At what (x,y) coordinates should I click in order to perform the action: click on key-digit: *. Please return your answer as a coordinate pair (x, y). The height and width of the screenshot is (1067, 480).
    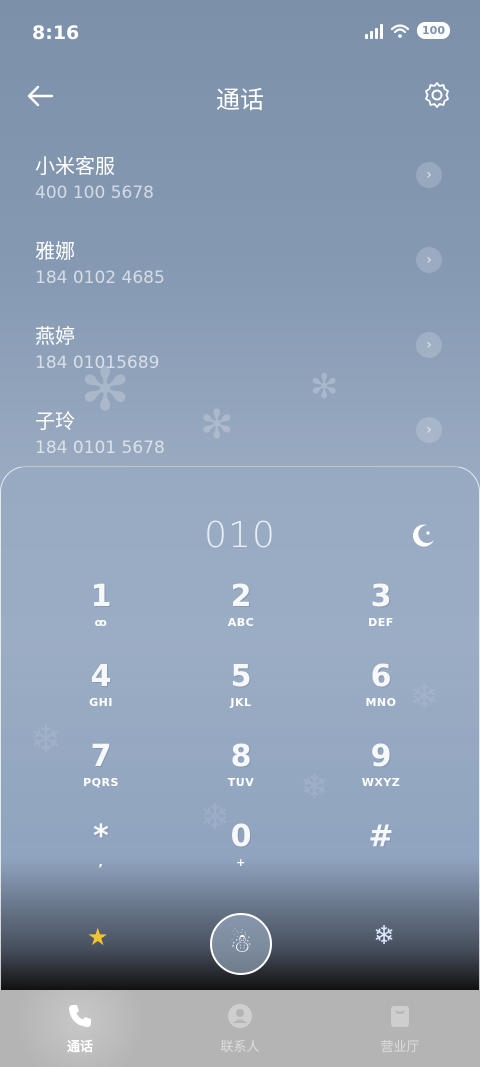
    Looking at the image, I should click on (101, 836).